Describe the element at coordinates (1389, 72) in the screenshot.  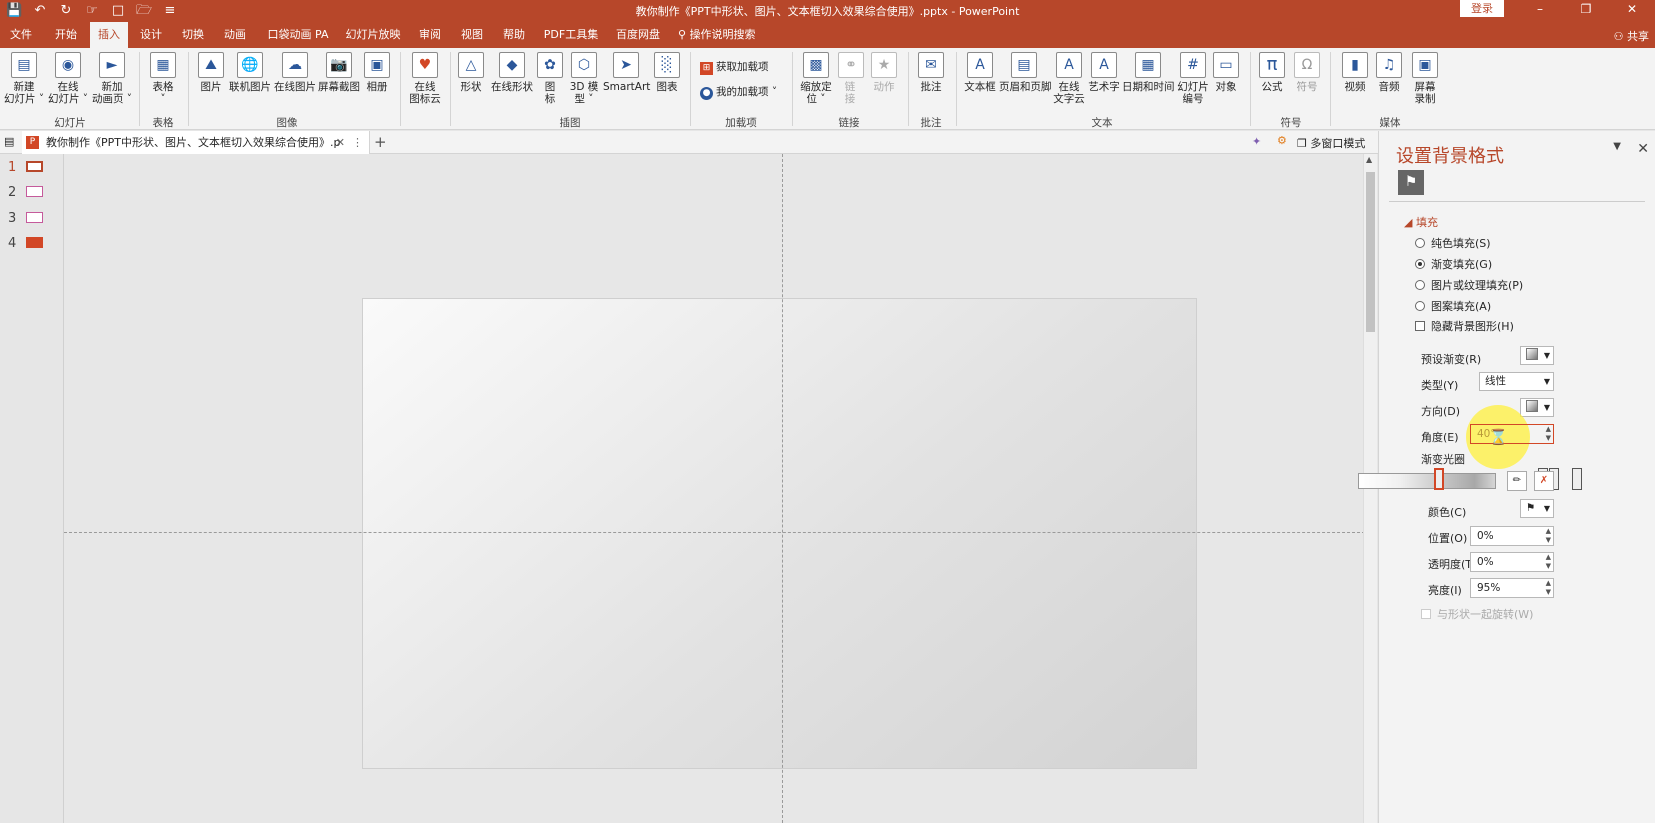
I see `audio-button: ♫ 音频` at that location.